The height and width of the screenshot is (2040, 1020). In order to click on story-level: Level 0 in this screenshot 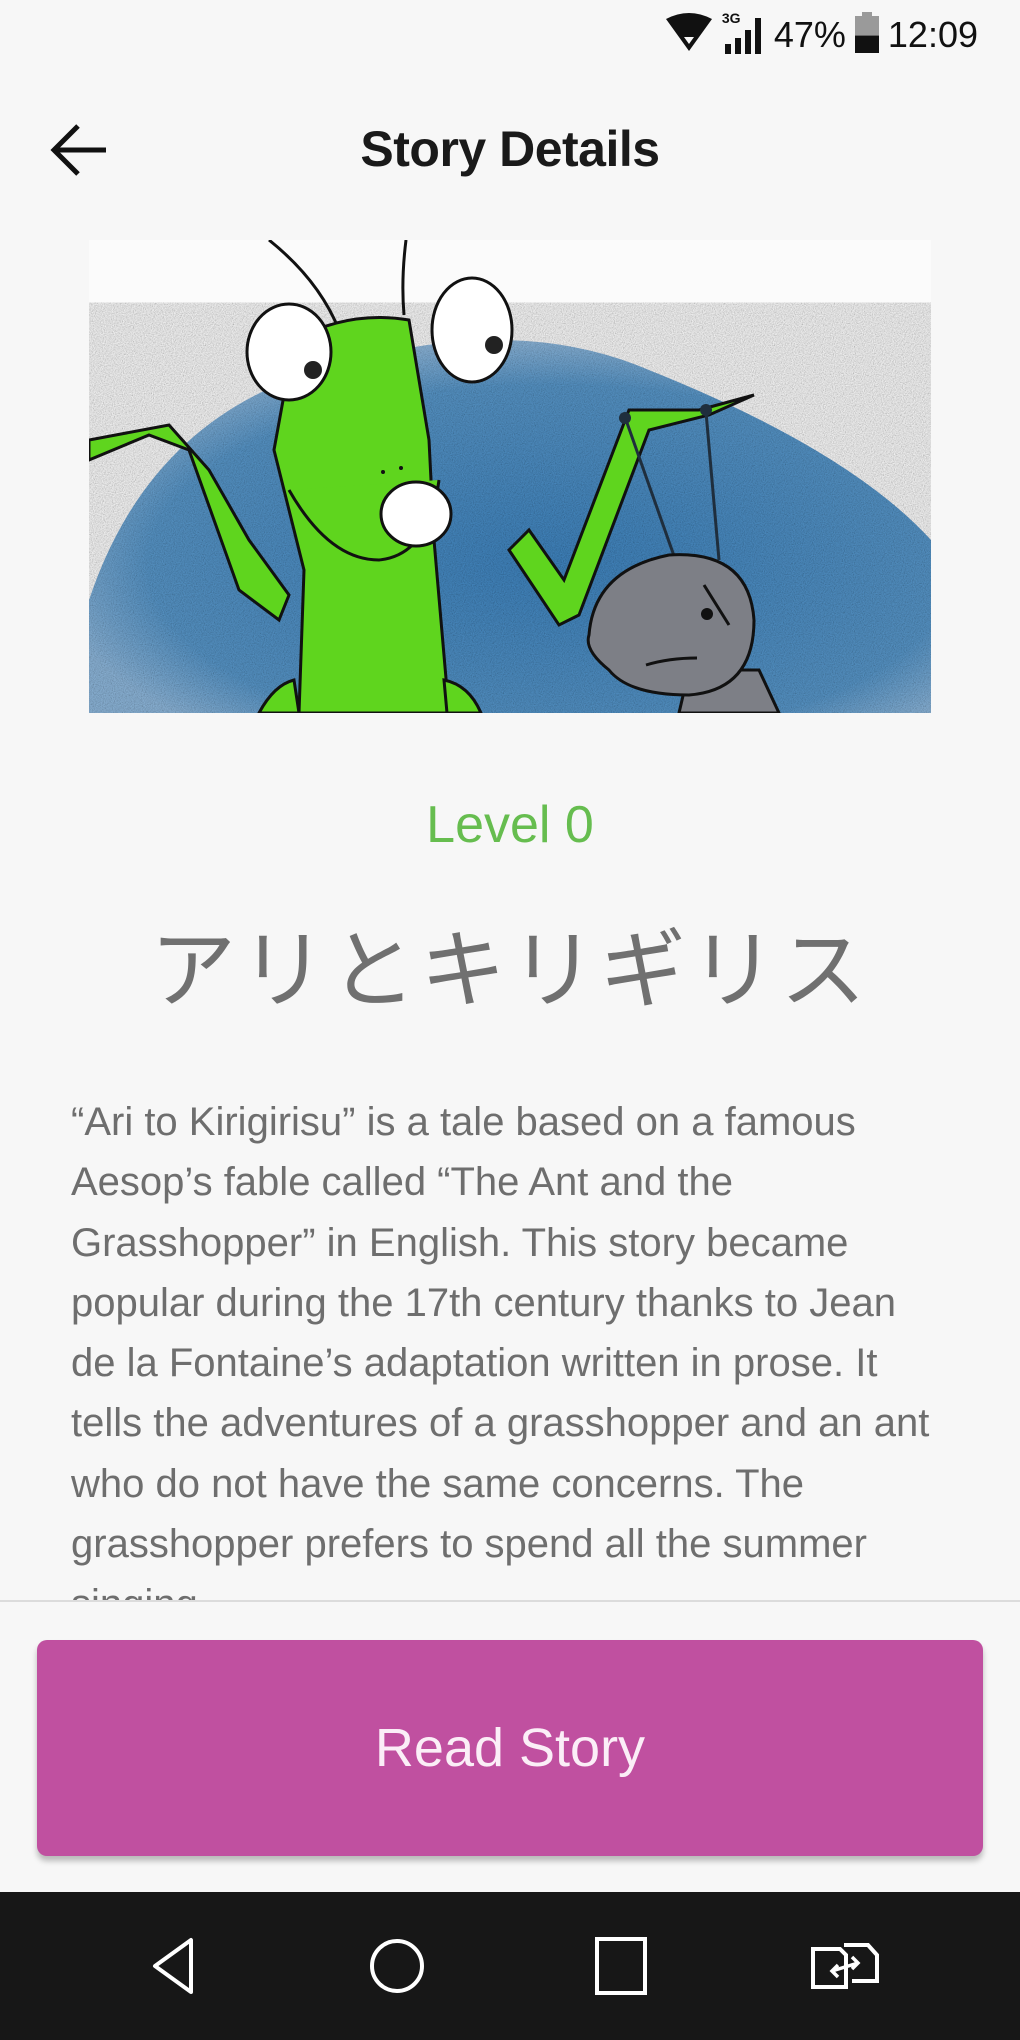, I will do `click(510, 825)`.